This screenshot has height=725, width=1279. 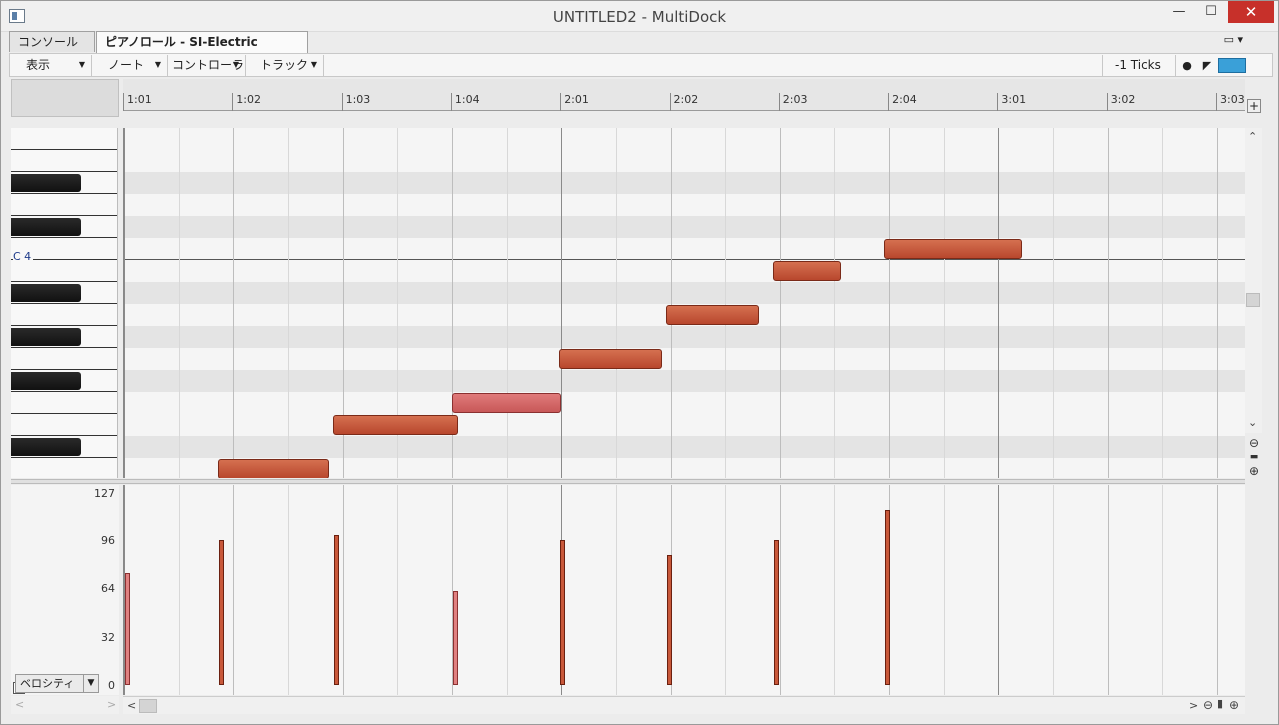 I want to click on scroll-down-icon: ⌄, so click(x=1252, y=422).